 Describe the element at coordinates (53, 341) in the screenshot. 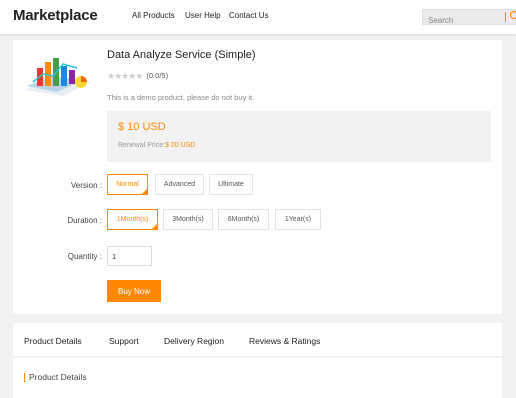

I see `tab-product-details: Product Details` at that location.